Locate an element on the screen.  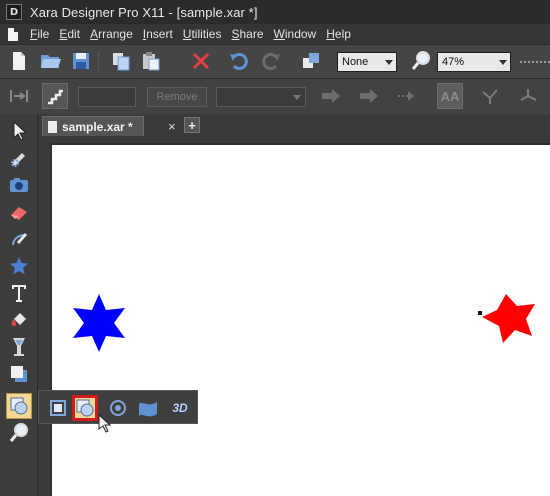
blend-loop-button is located at coordinates (407, 96).